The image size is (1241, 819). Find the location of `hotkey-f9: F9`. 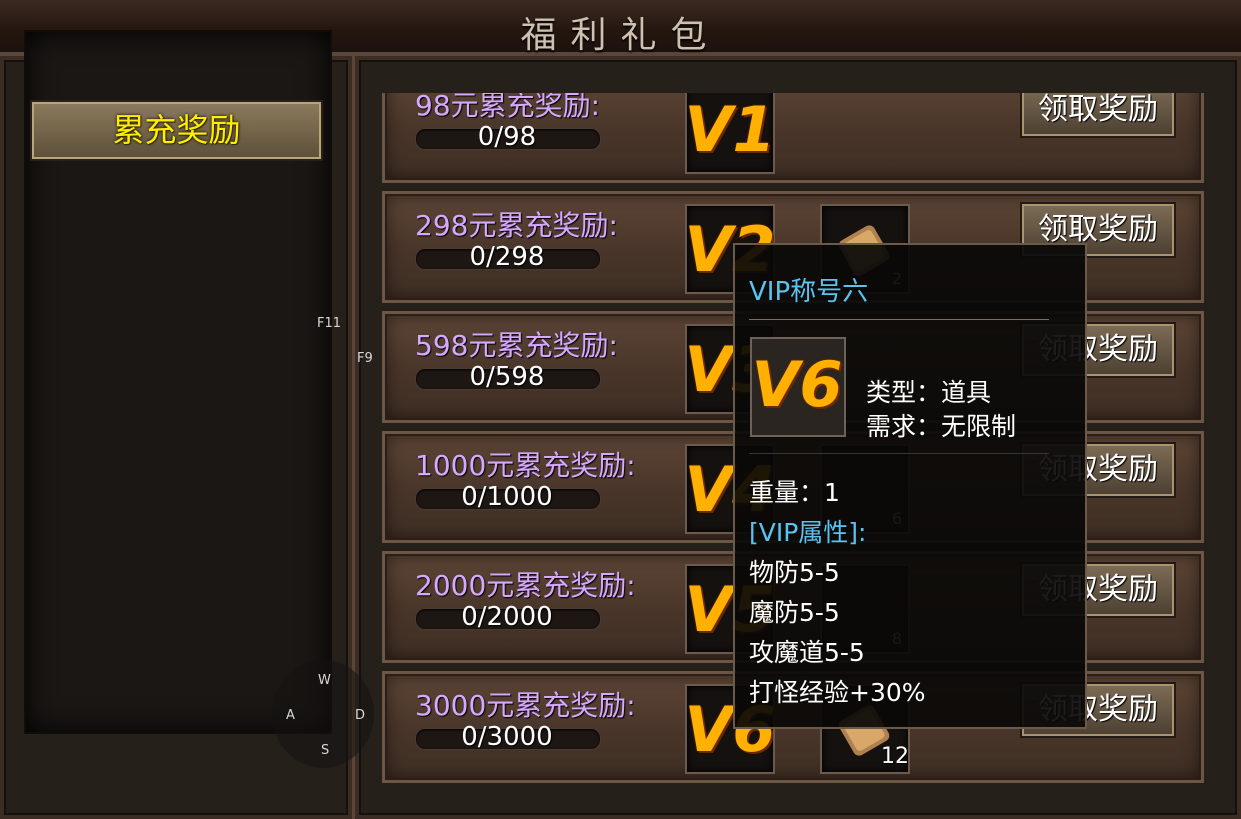

hotkey-f9: F9 is located at coordinates (365, 358).